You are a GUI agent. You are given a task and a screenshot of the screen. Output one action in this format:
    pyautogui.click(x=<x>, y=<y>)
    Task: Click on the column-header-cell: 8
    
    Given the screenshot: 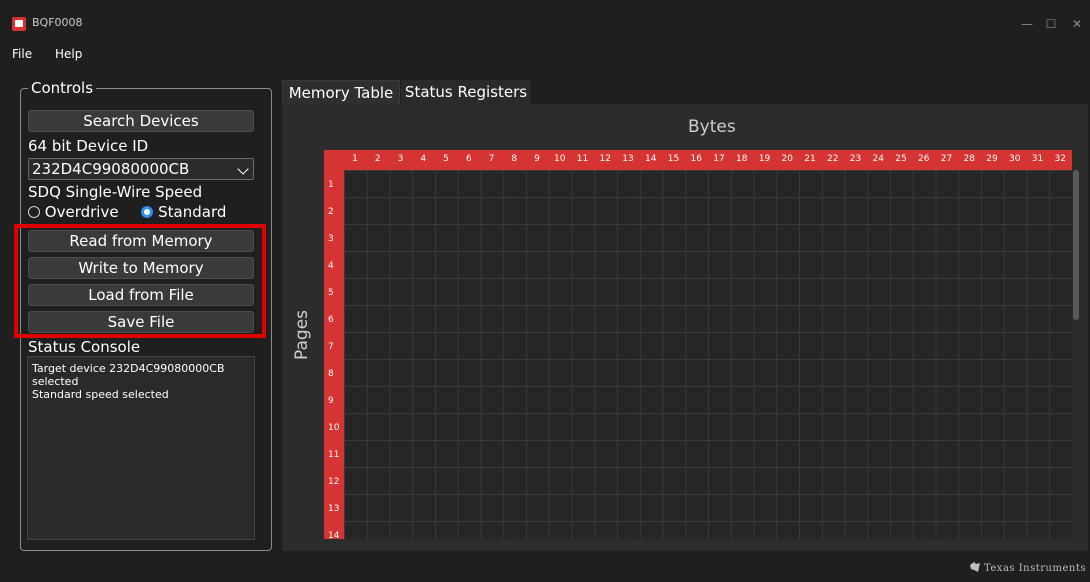 What is the action you would take?
    pyautogui.click(x=514, y=159)
    